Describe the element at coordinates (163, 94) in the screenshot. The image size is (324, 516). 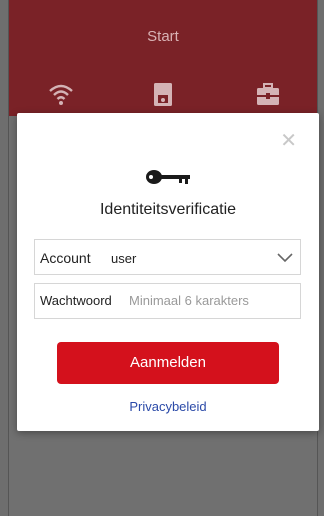
I see `device-icon` at that location.